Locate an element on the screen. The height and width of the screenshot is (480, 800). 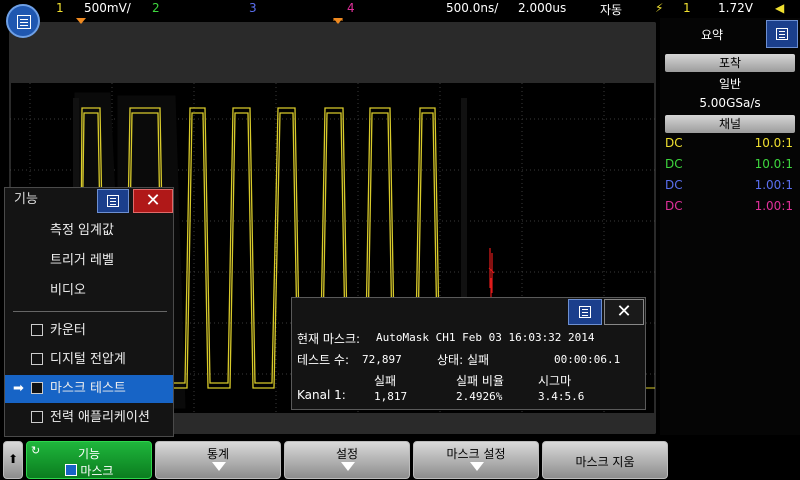
ch1-scale: 500mV/ is located at coordinates (107, 8).